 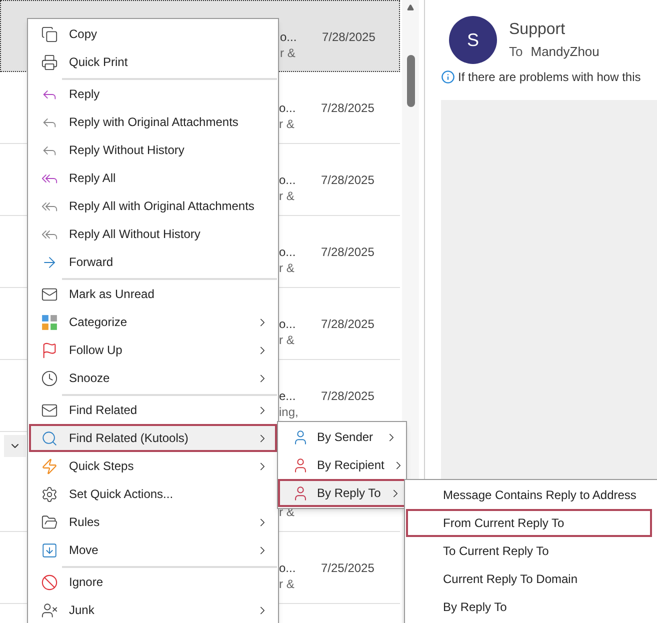 What do you see at coordinates (549, 77) in the screenshot?
I see `info-message: If there are problems with how this` at bounding box center [549, 77].